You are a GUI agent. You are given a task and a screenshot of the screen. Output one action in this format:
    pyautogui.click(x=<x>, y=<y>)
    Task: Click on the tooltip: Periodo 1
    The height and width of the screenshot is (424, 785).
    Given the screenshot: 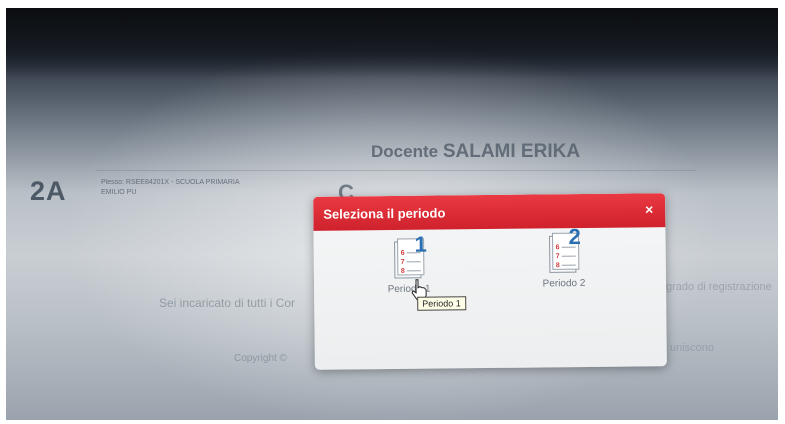 What is the action you would take?
    pyautogui.click(x=441, y=303)
    